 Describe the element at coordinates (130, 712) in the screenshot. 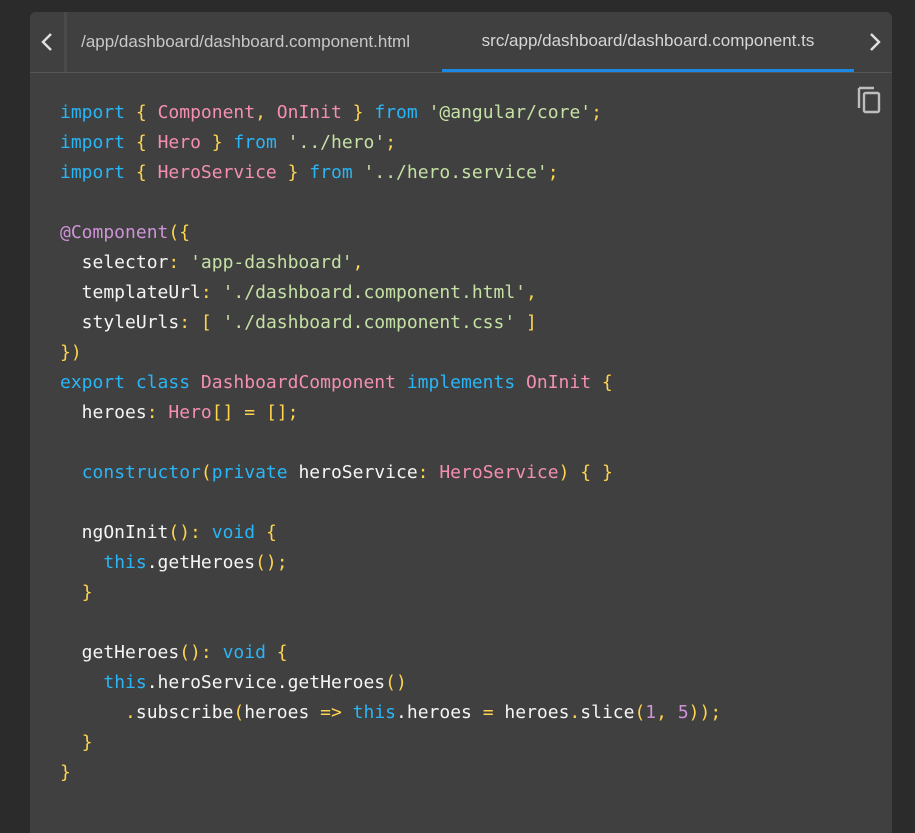

I see `code-token: .` at that location.